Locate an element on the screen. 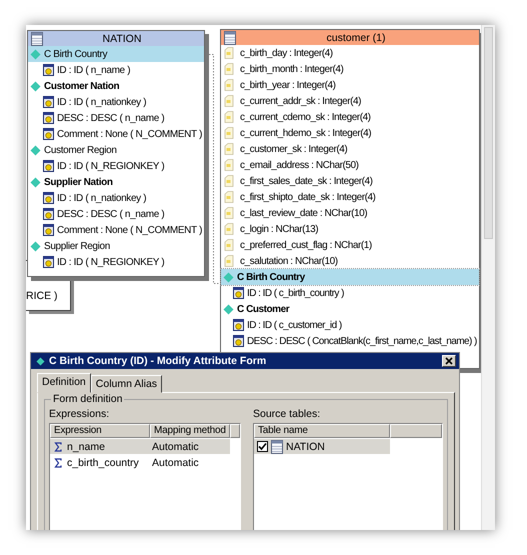 The width and height of the screenshot is (527, 555). tab: Column Alias is located at coordinates (126, 384).